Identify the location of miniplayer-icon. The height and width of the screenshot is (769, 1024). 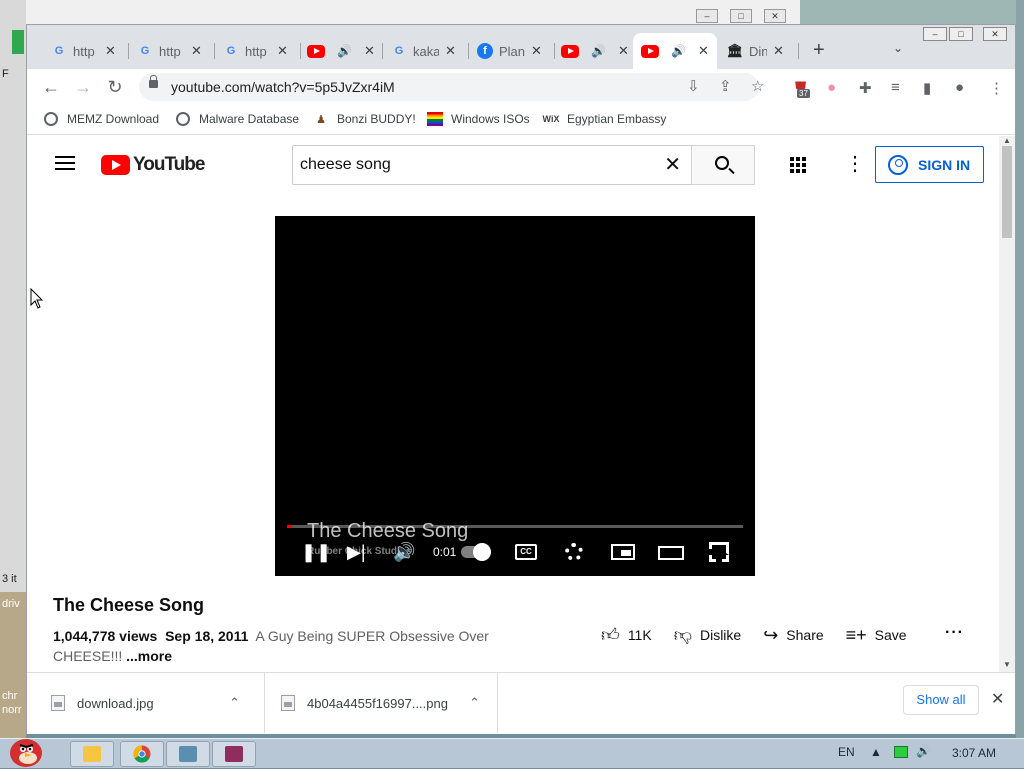
(623, 552).